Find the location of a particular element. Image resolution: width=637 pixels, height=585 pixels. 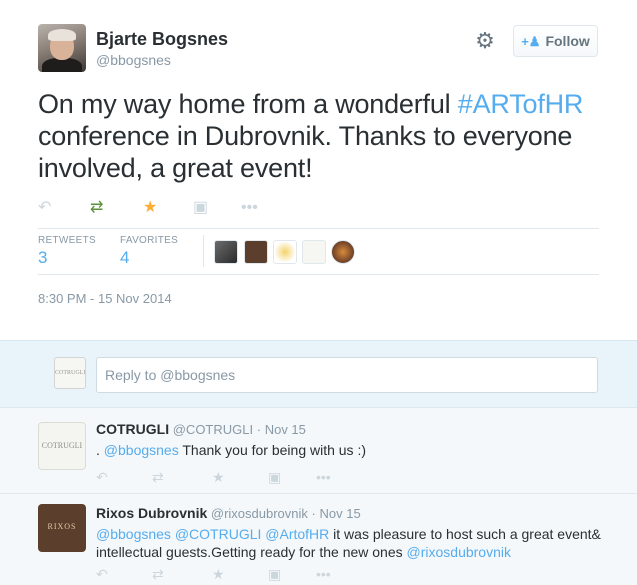

reply-input is located at coordinates (347, 375).